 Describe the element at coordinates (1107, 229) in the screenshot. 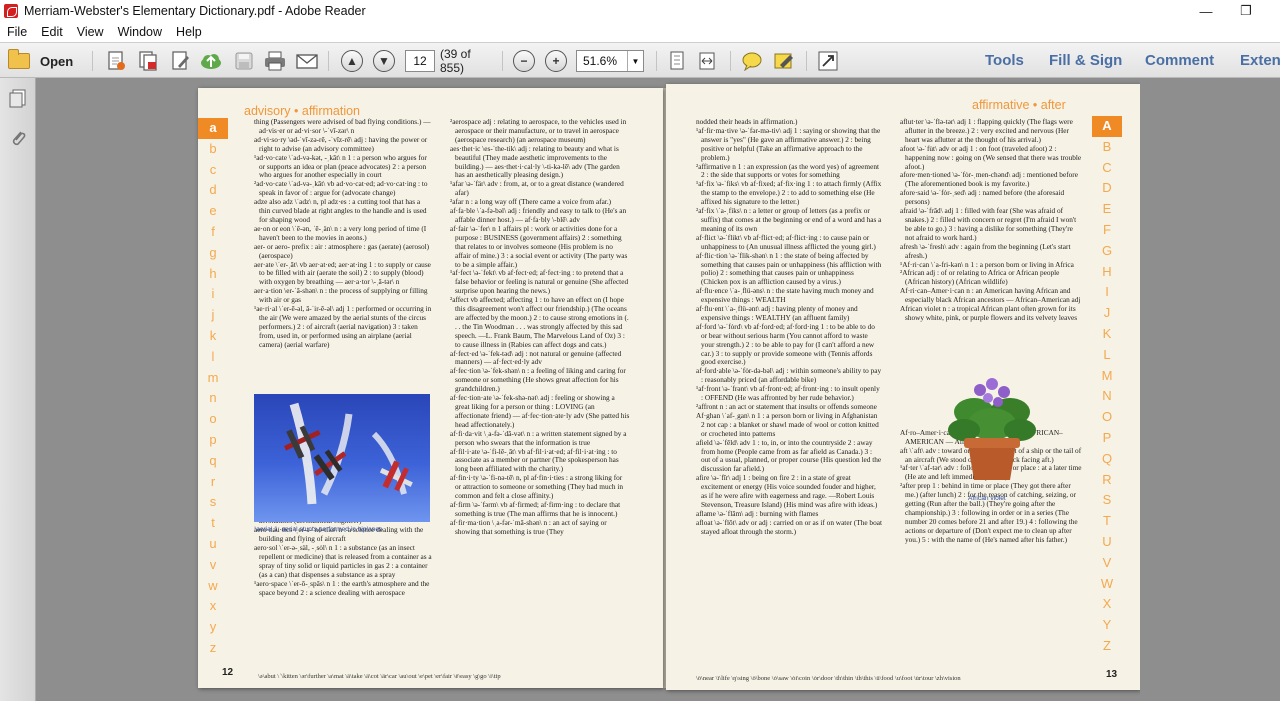

I see `tab-f: F` at that location.